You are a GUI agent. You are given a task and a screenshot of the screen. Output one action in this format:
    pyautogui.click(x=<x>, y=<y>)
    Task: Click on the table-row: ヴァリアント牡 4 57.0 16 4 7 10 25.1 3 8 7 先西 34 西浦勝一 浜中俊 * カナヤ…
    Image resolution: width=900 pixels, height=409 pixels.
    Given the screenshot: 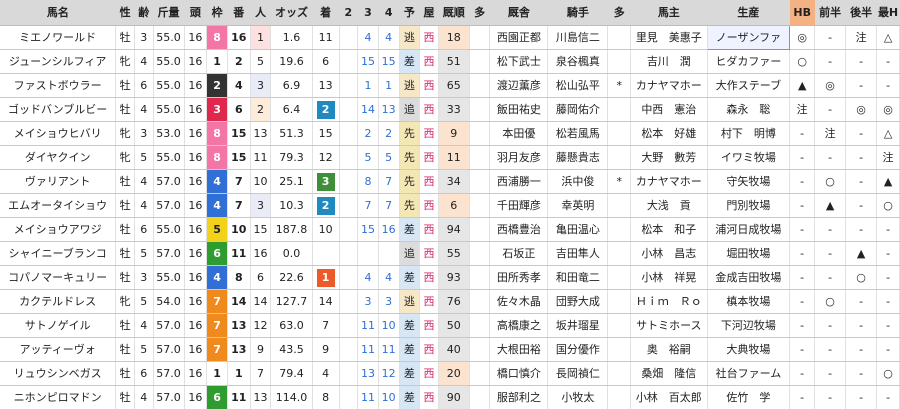 What is the action you would take?
    pyautogui.click(x=450, y=181)
    